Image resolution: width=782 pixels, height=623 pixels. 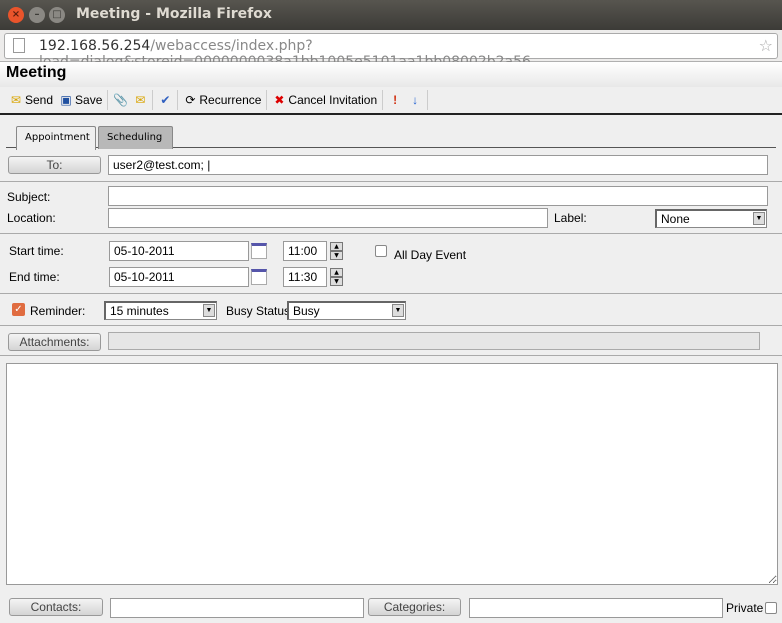 I want to click on private-label: Private, so click(x=745, y=608).